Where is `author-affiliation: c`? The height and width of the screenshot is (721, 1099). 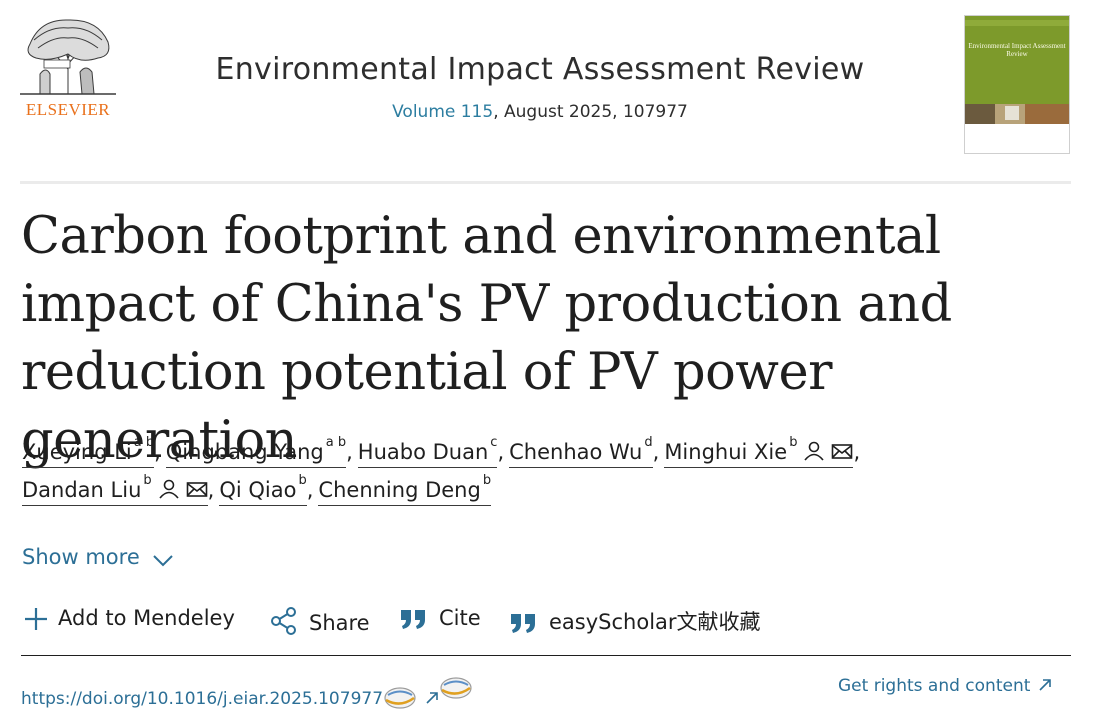 author-affiliation: c is located at coordinates (494, 442).